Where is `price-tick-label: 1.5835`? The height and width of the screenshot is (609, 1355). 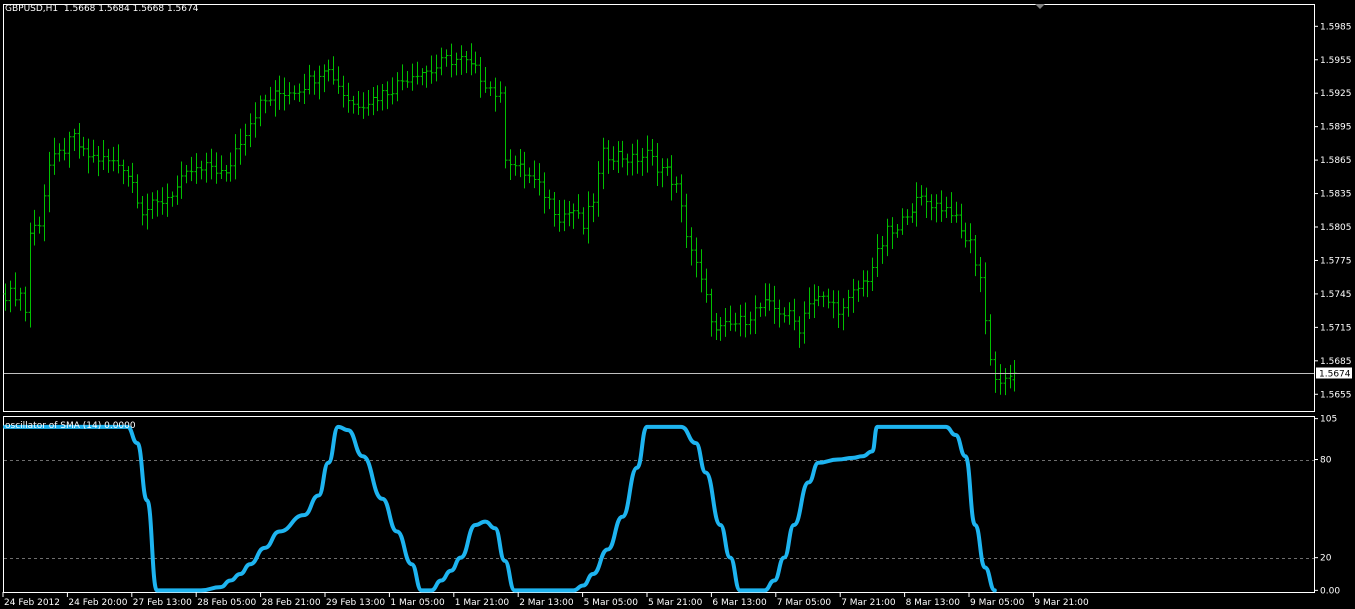
price-tick-label: 1.5835 is located at coordinates (1336, 195).